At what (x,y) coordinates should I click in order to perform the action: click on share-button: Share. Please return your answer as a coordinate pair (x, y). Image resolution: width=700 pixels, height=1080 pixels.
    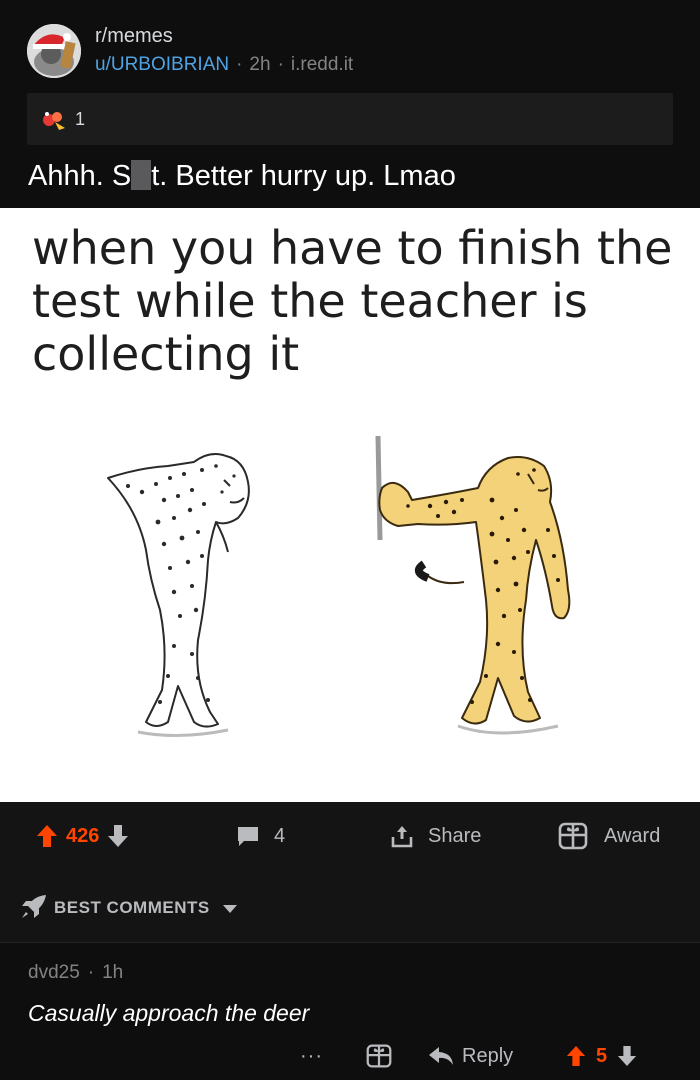
    Looking at the image, I should click on (435, 836).